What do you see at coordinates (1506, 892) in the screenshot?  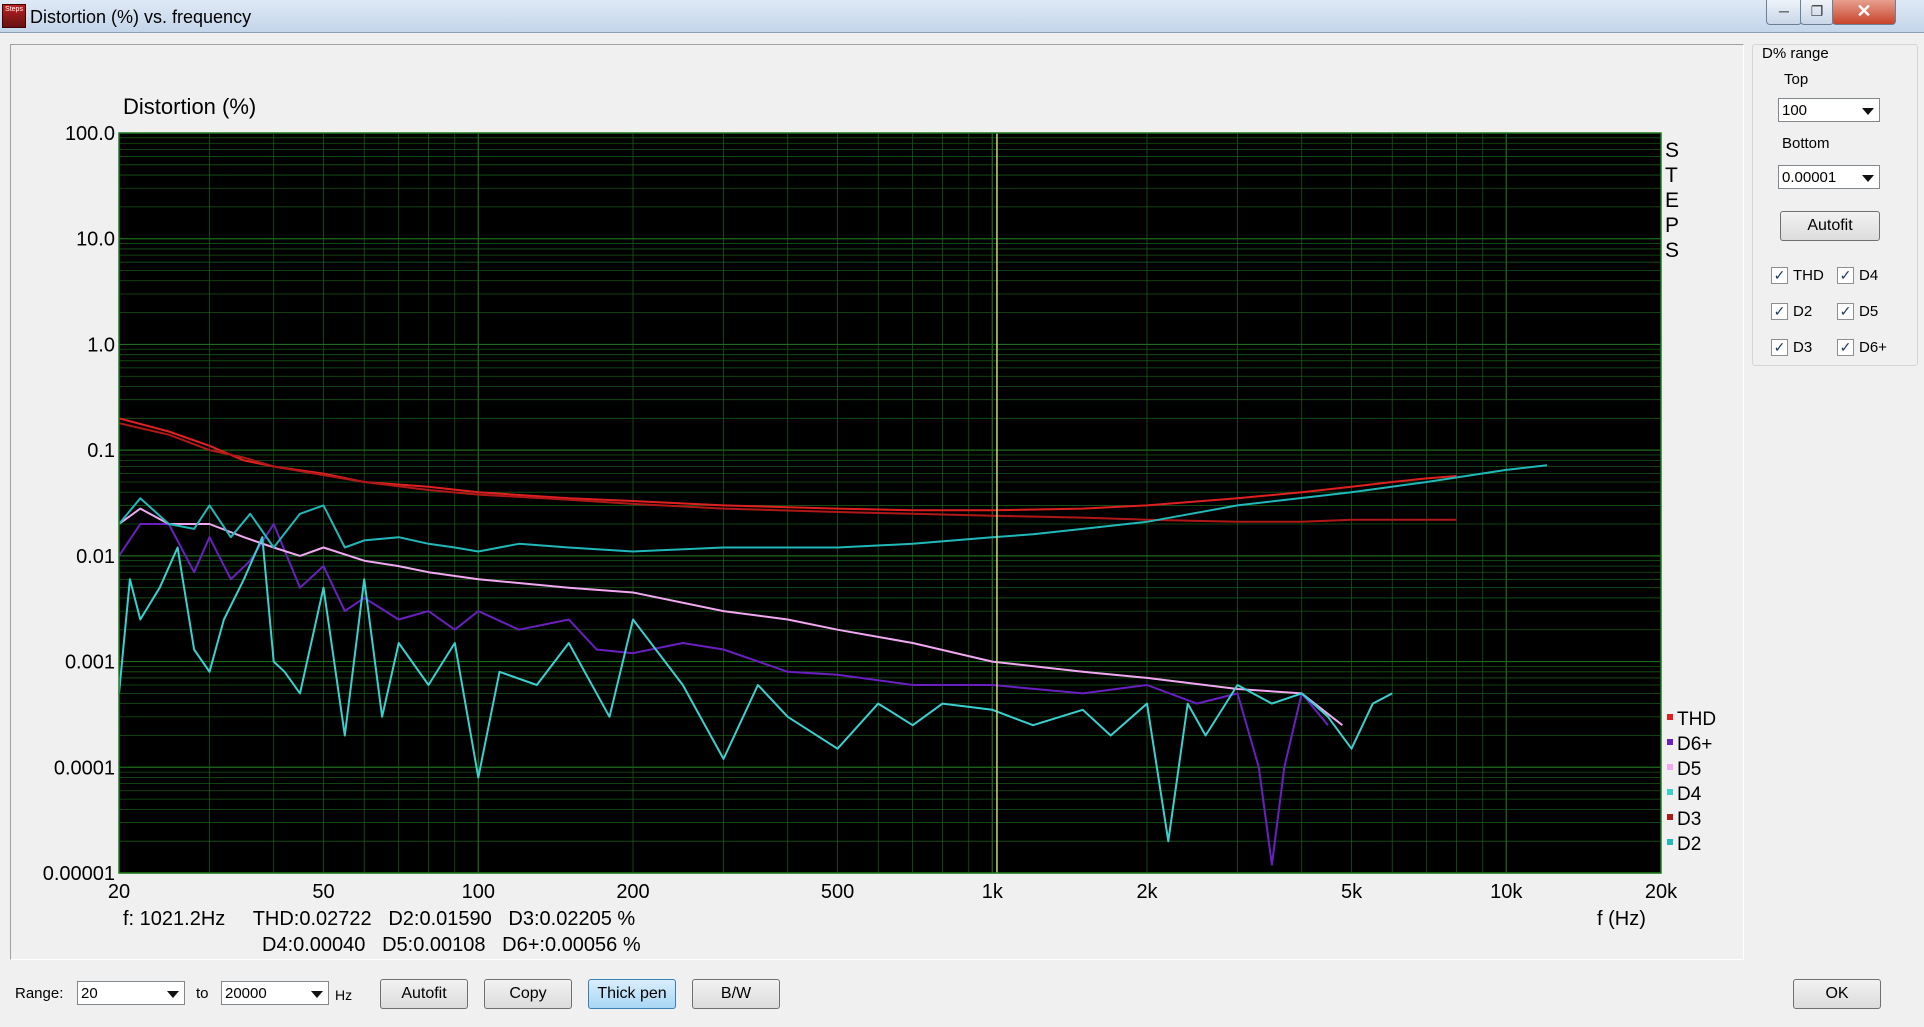 I see `x-tick-label: 10k` at bounding box center [1506, 892].